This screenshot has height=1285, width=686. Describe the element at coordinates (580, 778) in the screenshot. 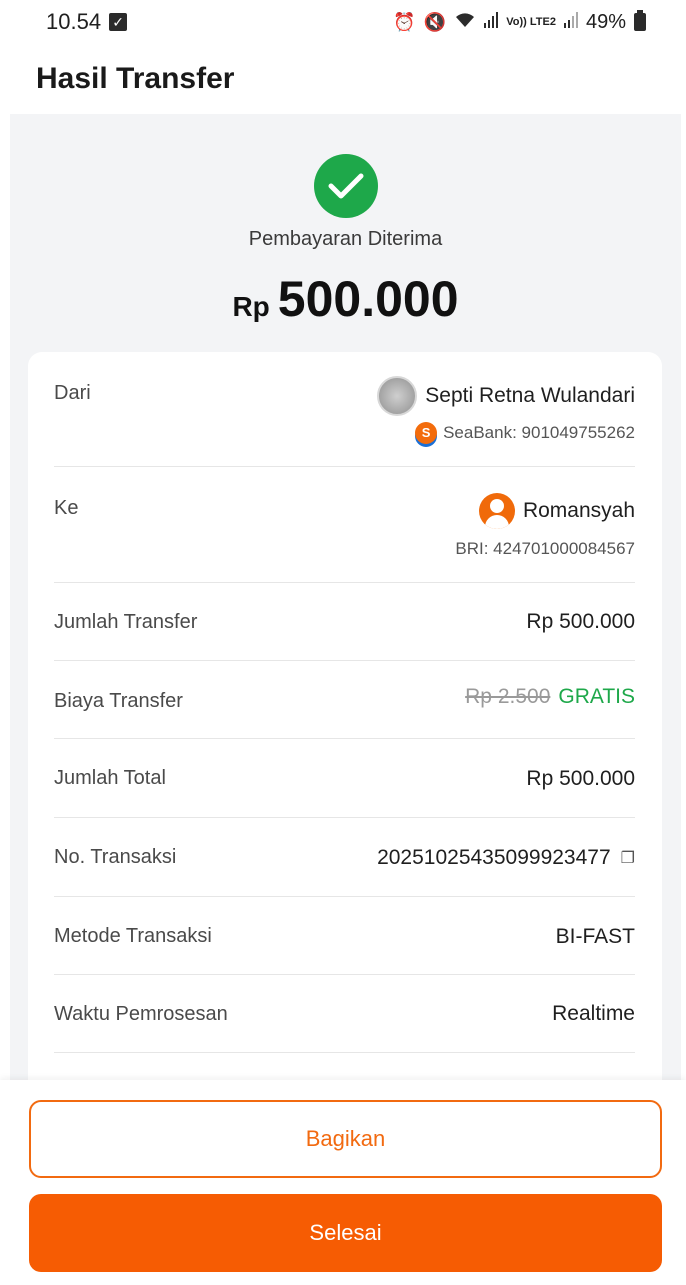

I see `total-value: Rp 500.000` at that location.